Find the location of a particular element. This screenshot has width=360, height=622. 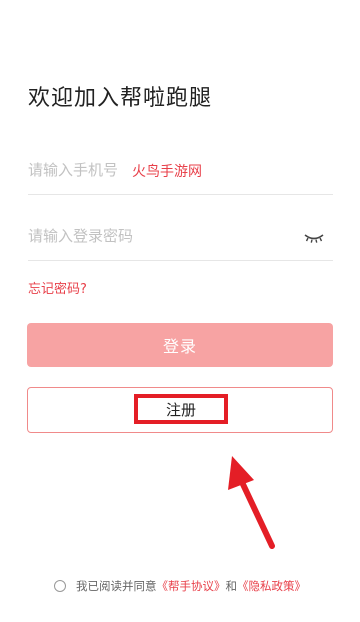

annotation-arrow is located at coordinates (251, 502).